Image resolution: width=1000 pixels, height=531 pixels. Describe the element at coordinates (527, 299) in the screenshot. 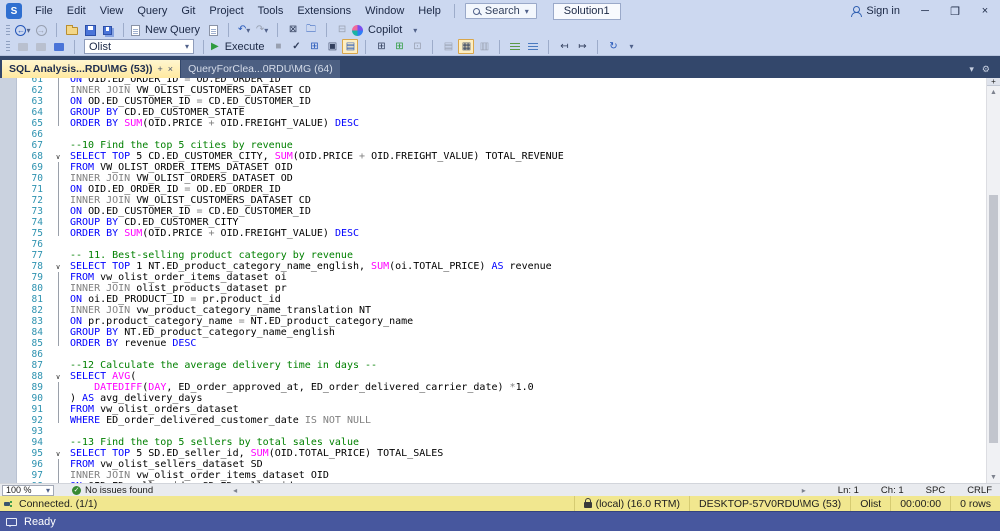

I see `code-line-81: ON oi.ED_PRODUCT_ID = pr.product_id` at that location.